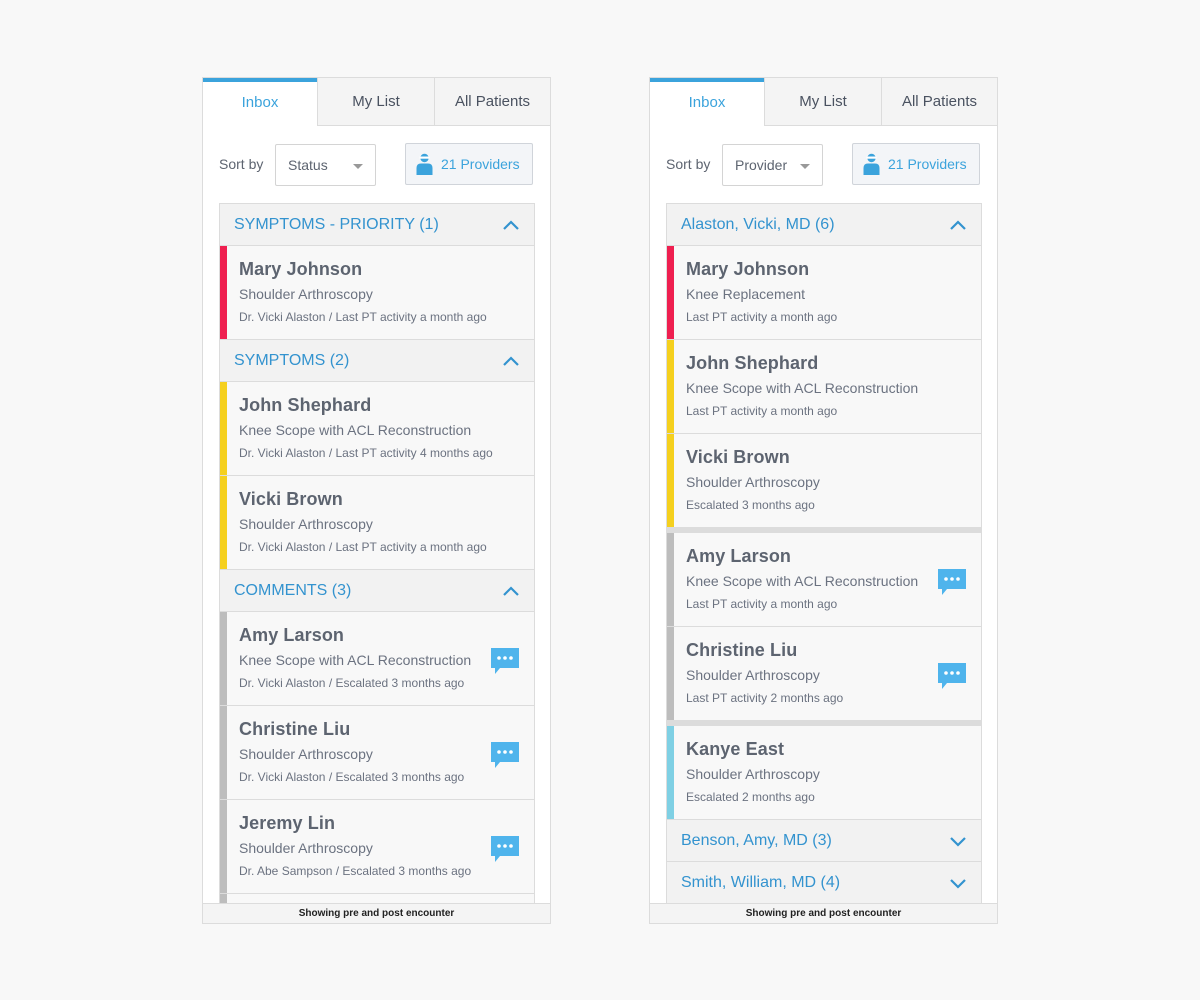  Describe the element at coordinates (756, 840) in the screenshot. I see `group-title: Benson, Amy, MD (3)` at that location.